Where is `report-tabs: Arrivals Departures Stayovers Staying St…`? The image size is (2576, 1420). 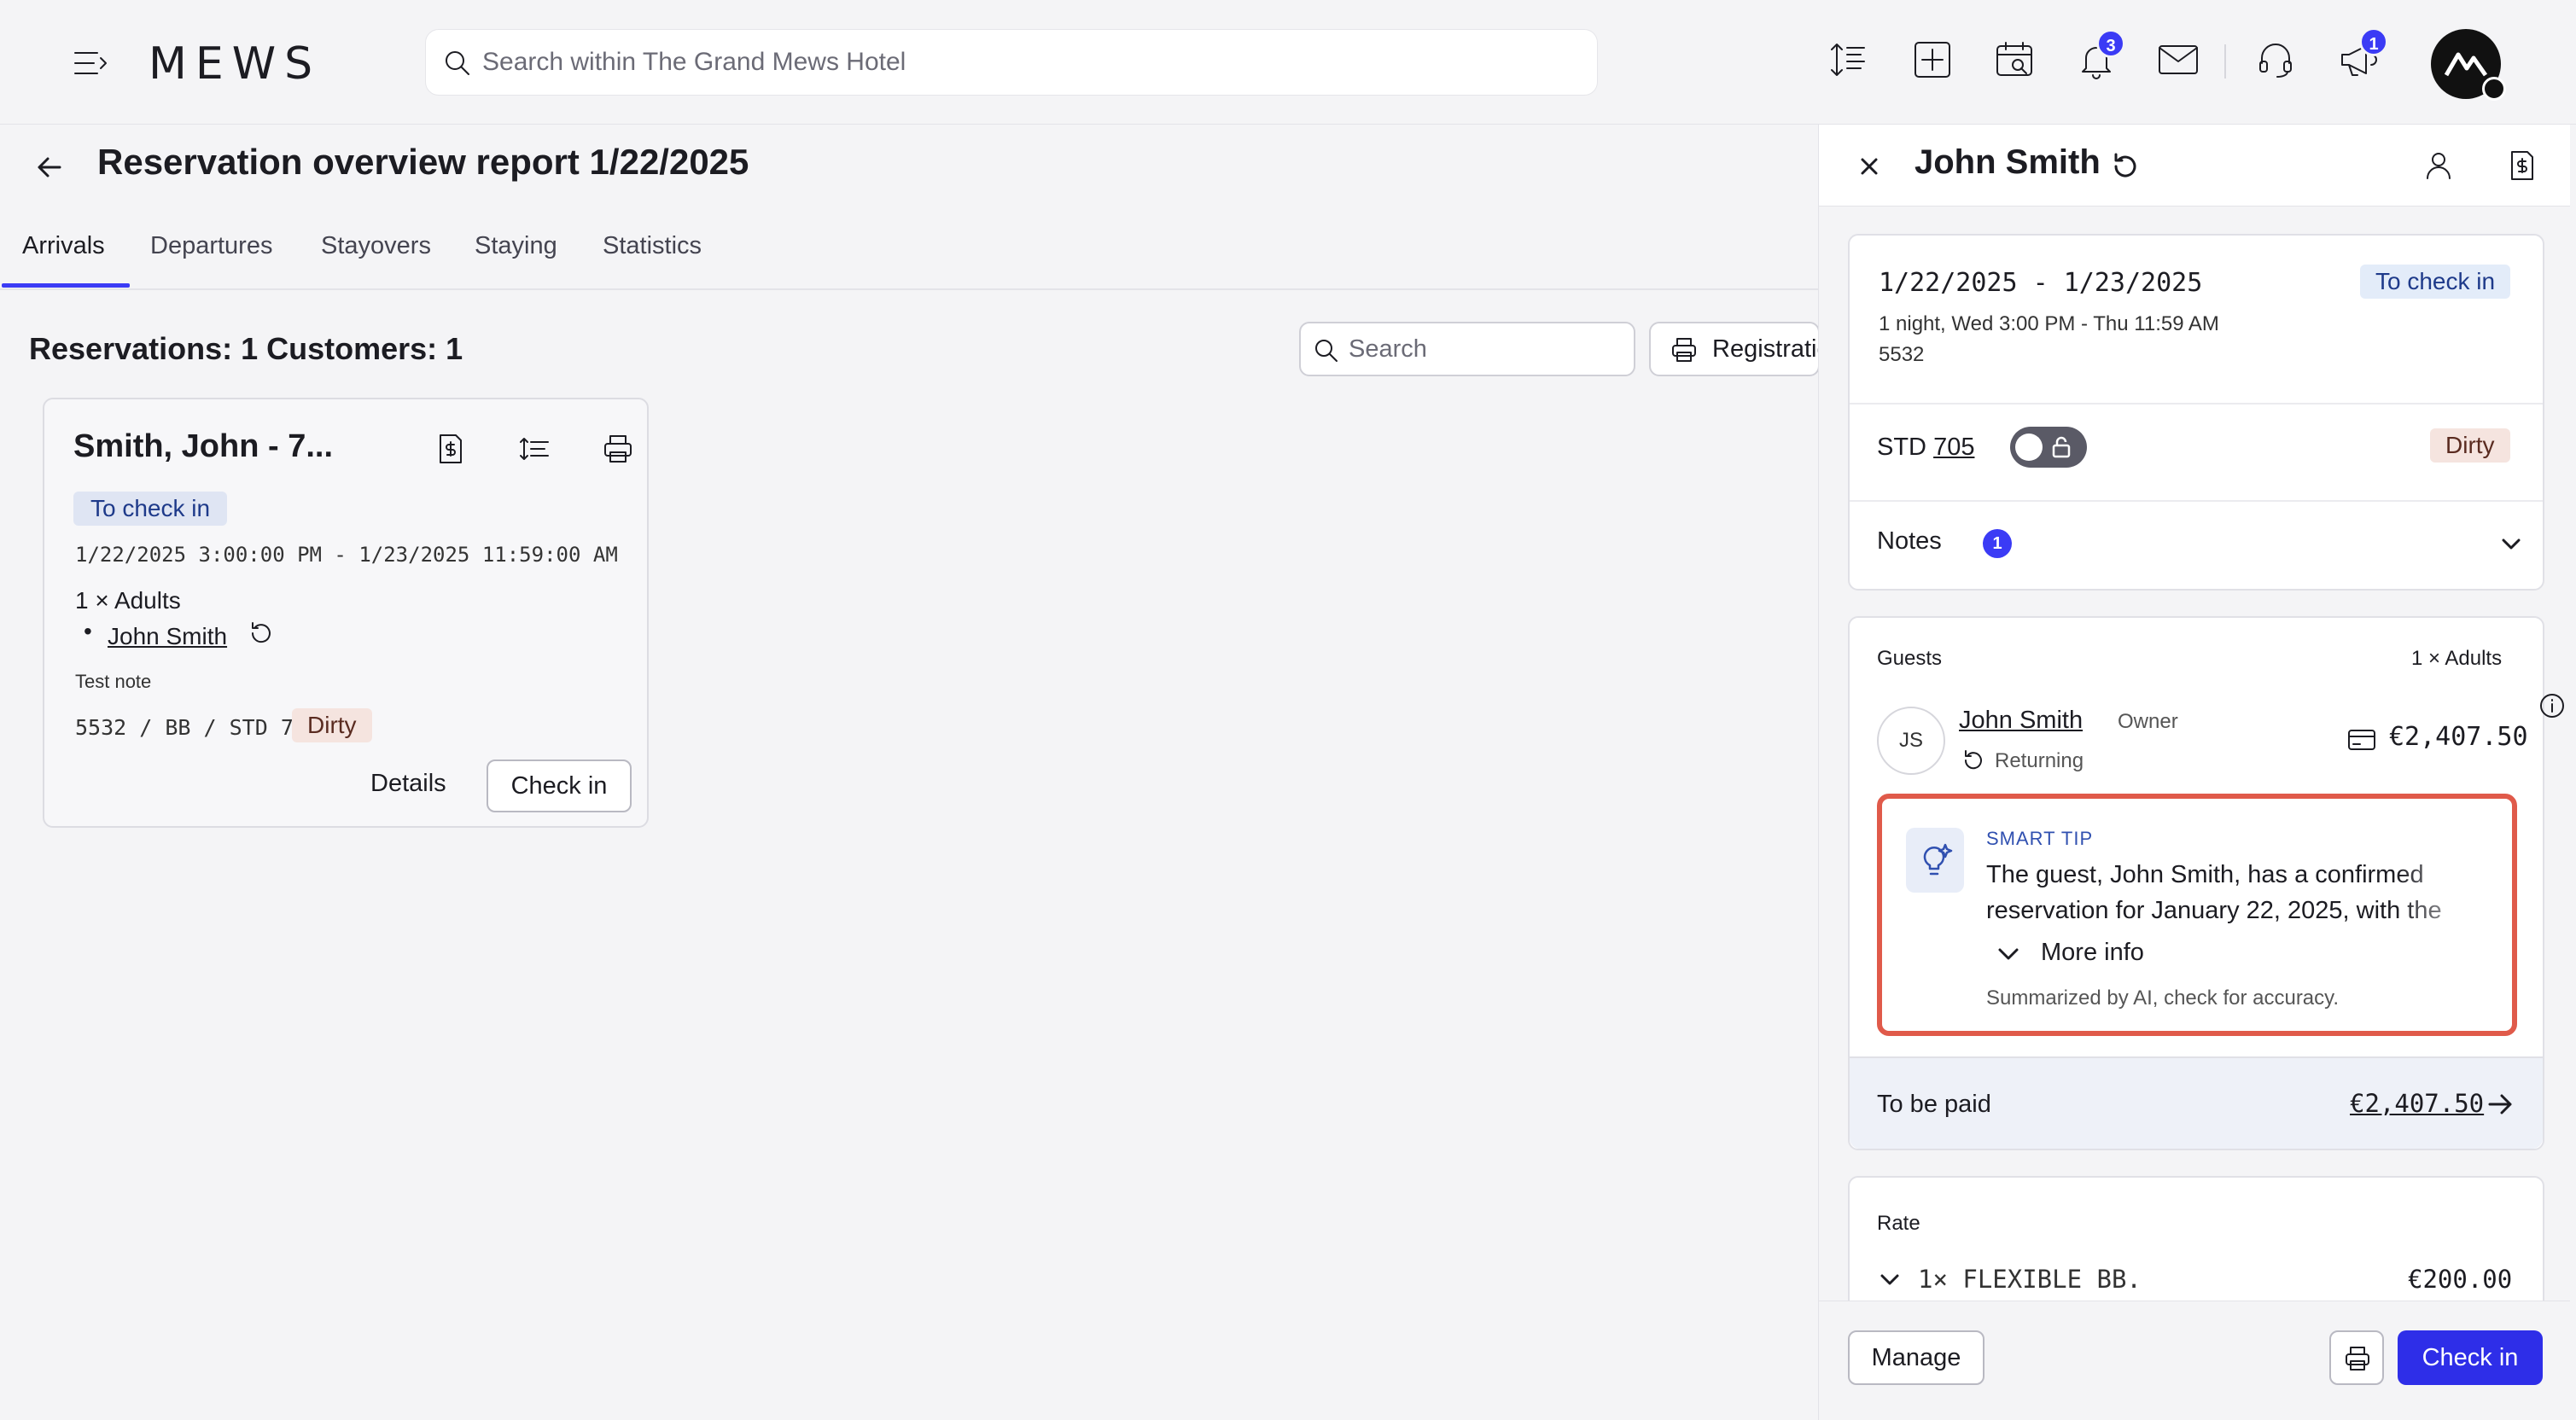
report-tabs: Arrivals Departures Stayovers Staying St… is located at coordinates (909, 257).